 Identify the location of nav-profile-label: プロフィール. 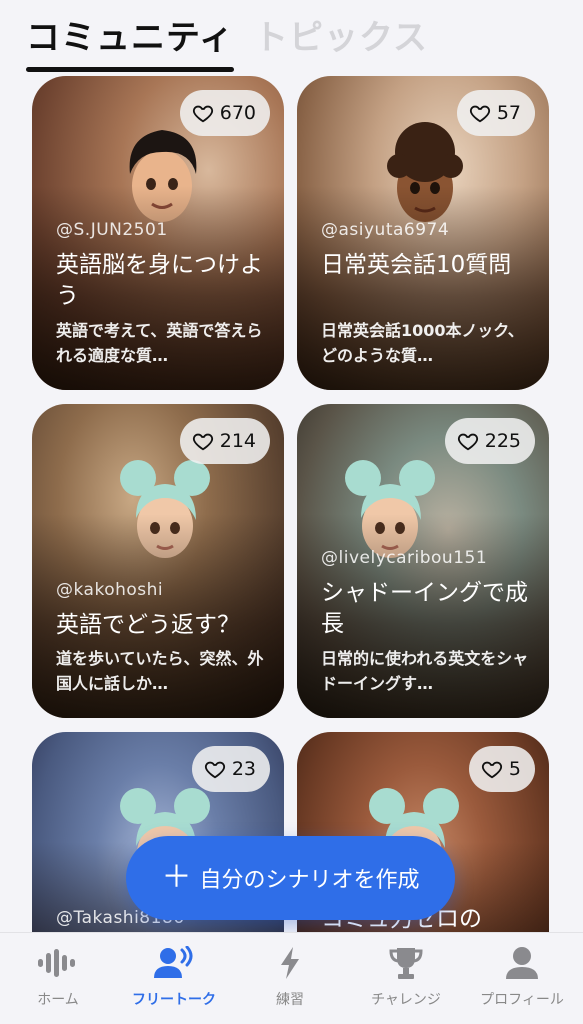
(522, 1000).